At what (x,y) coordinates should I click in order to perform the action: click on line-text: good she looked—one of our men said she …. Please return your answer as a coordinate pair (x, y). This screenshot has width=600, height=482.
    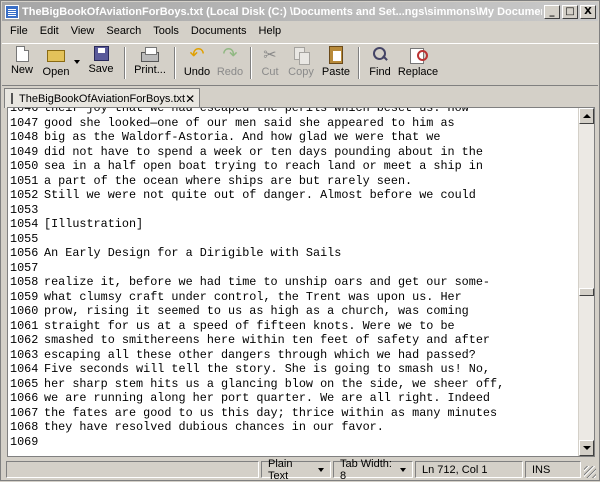
    Looking at the image, I should click on (247, 123).